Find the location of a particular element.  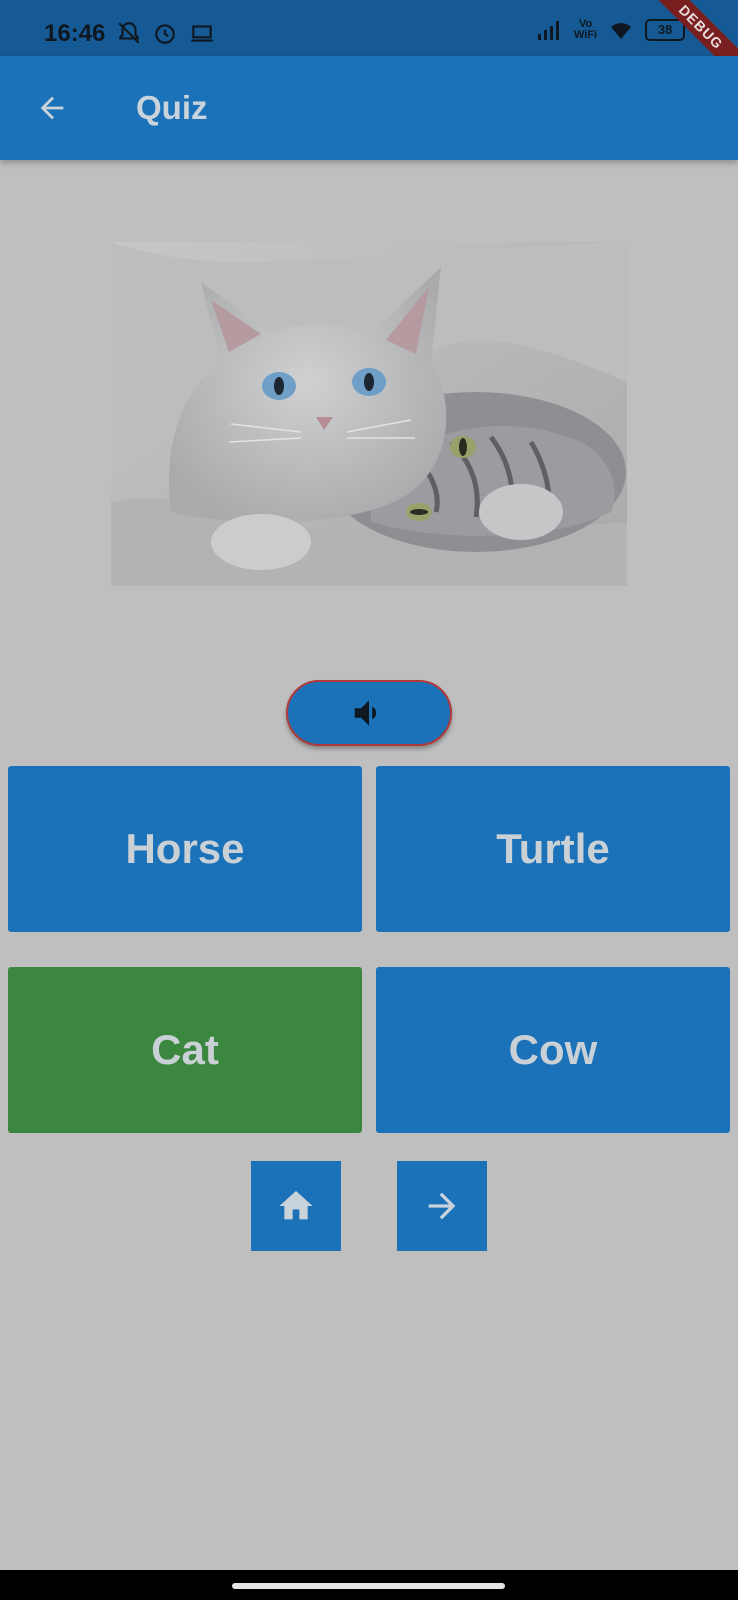

wifi-icon is located at coordinates (621, 31).